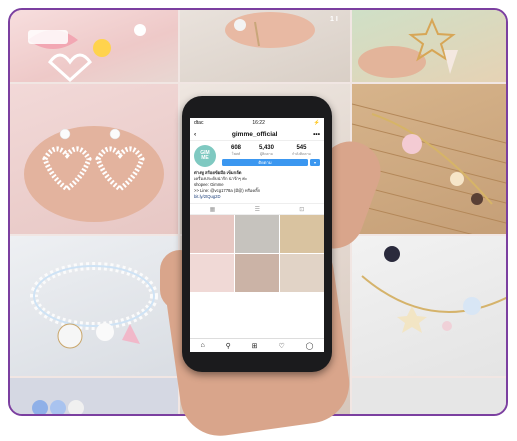  Describe the element at coordinates (270, 30) in the screenshot. I see `fingers-illustration` at that location.